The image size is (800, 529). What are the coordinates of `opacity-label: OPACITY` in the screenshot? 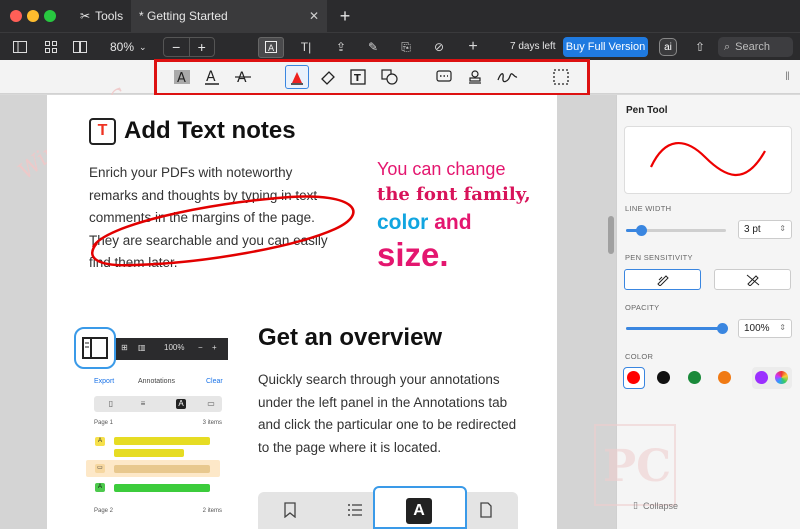 It's located at (642, 307).